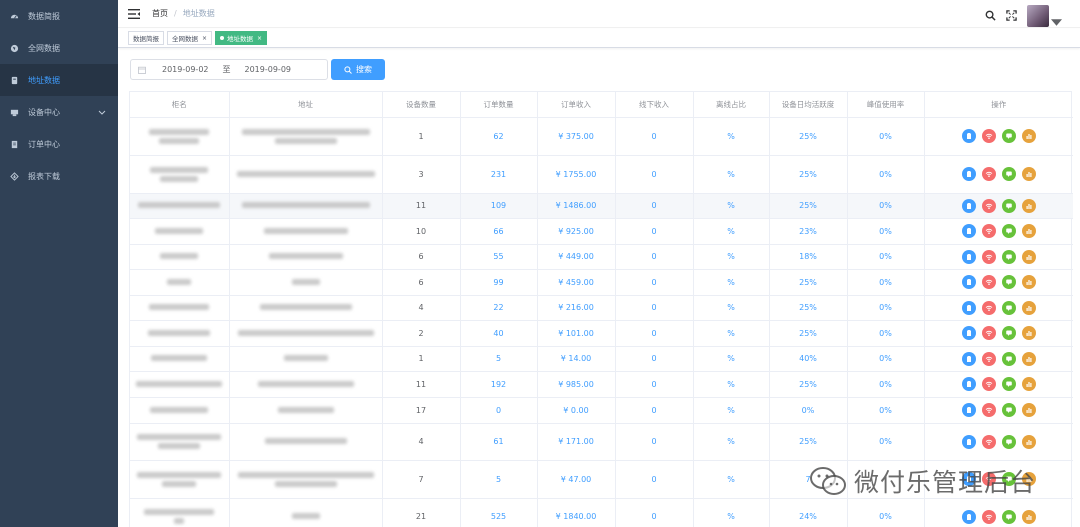 Image resolution: width=1080 pixels, height=527 pixels. I want to click on sidebar-item-data-brief: 数据简报, so click(59, 16).